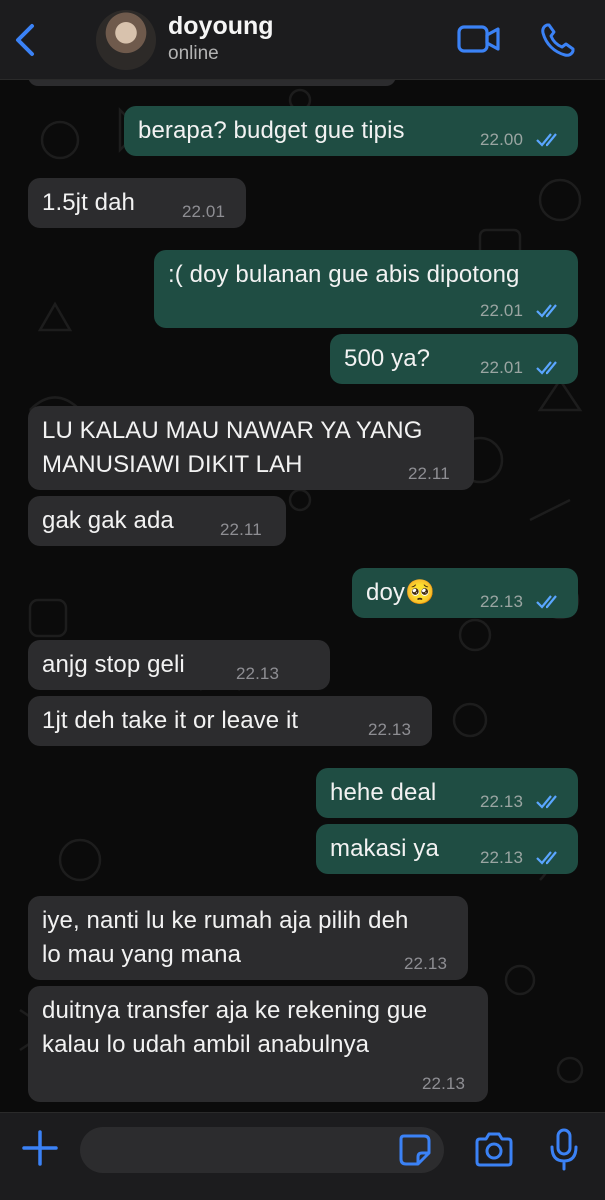 The height and width of the screenshot is (1200, 605). I want to click on camera-icon, so click(494, 1149).